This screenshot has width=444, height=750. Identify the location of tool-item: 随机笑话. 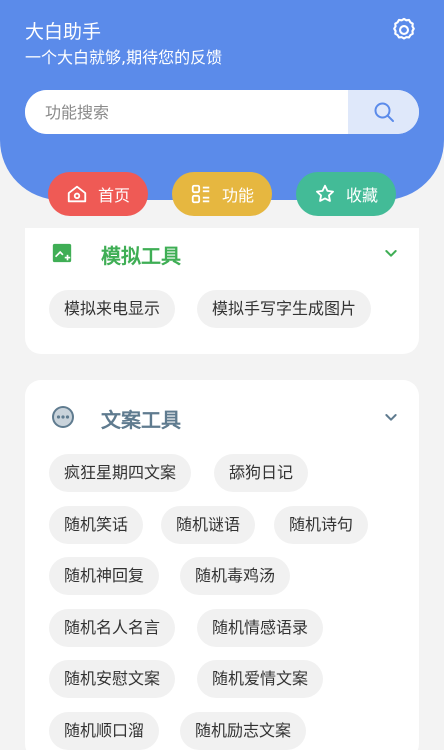
(96, 525).